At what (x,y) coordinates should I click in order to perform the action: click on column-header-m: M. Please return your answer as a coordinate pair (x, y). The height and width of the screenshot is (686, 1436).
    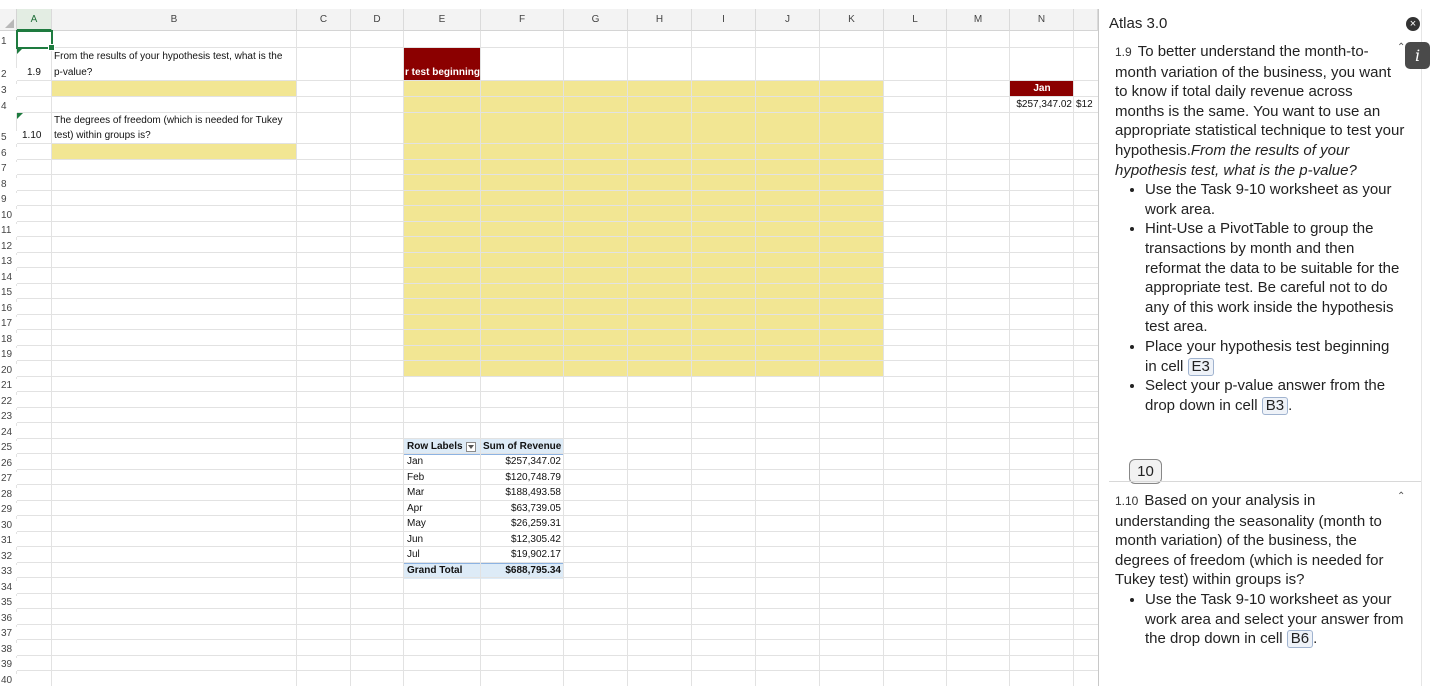
    Looking at the image, I should click on (978, 20).